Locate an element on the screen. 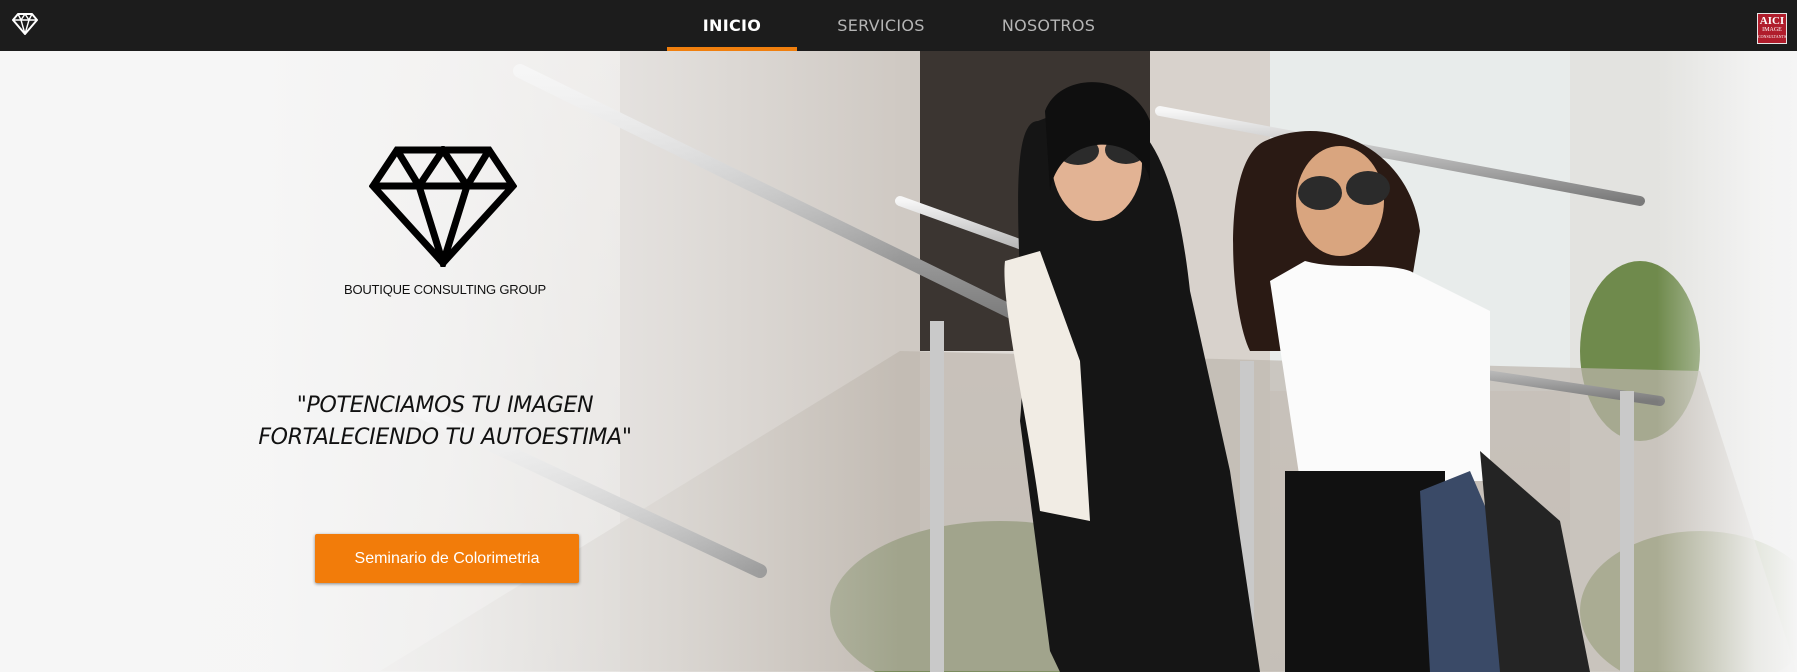 The image size is (1797, 672). hero-fade-overlay-right is located at coordinates (1727, 361).